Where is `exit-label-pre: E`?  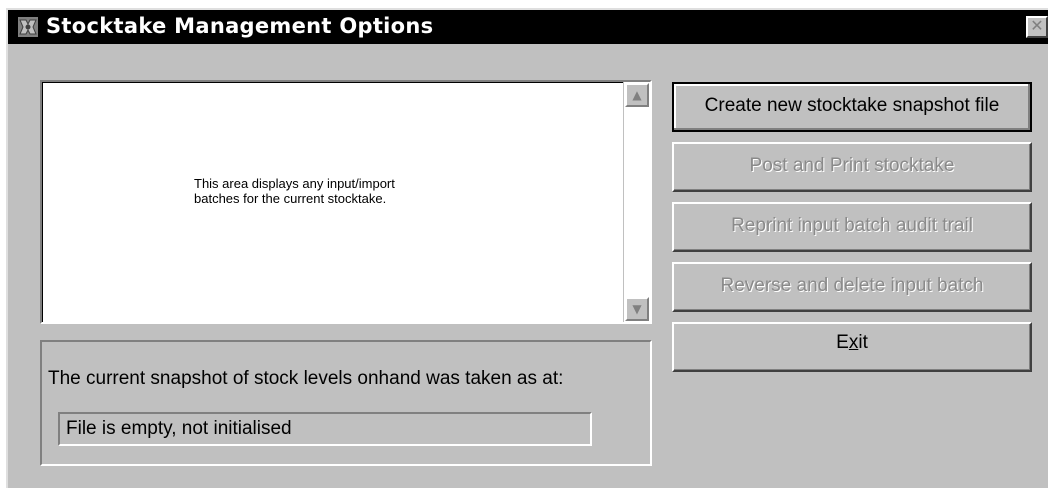 exit-label-pre: E is located at coordinates (842, 342).